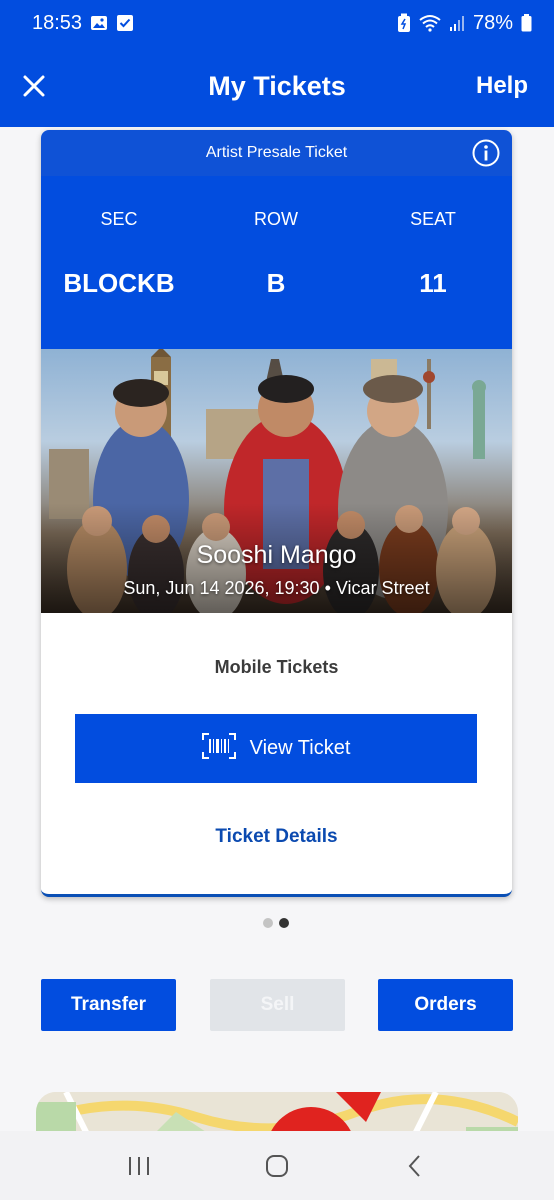 This screenshot has width=554, height=1200. What do you see at coordinates (119, 219) in the screenshot?
I see `sec-label: SEC` at bounding box center [119, 219].